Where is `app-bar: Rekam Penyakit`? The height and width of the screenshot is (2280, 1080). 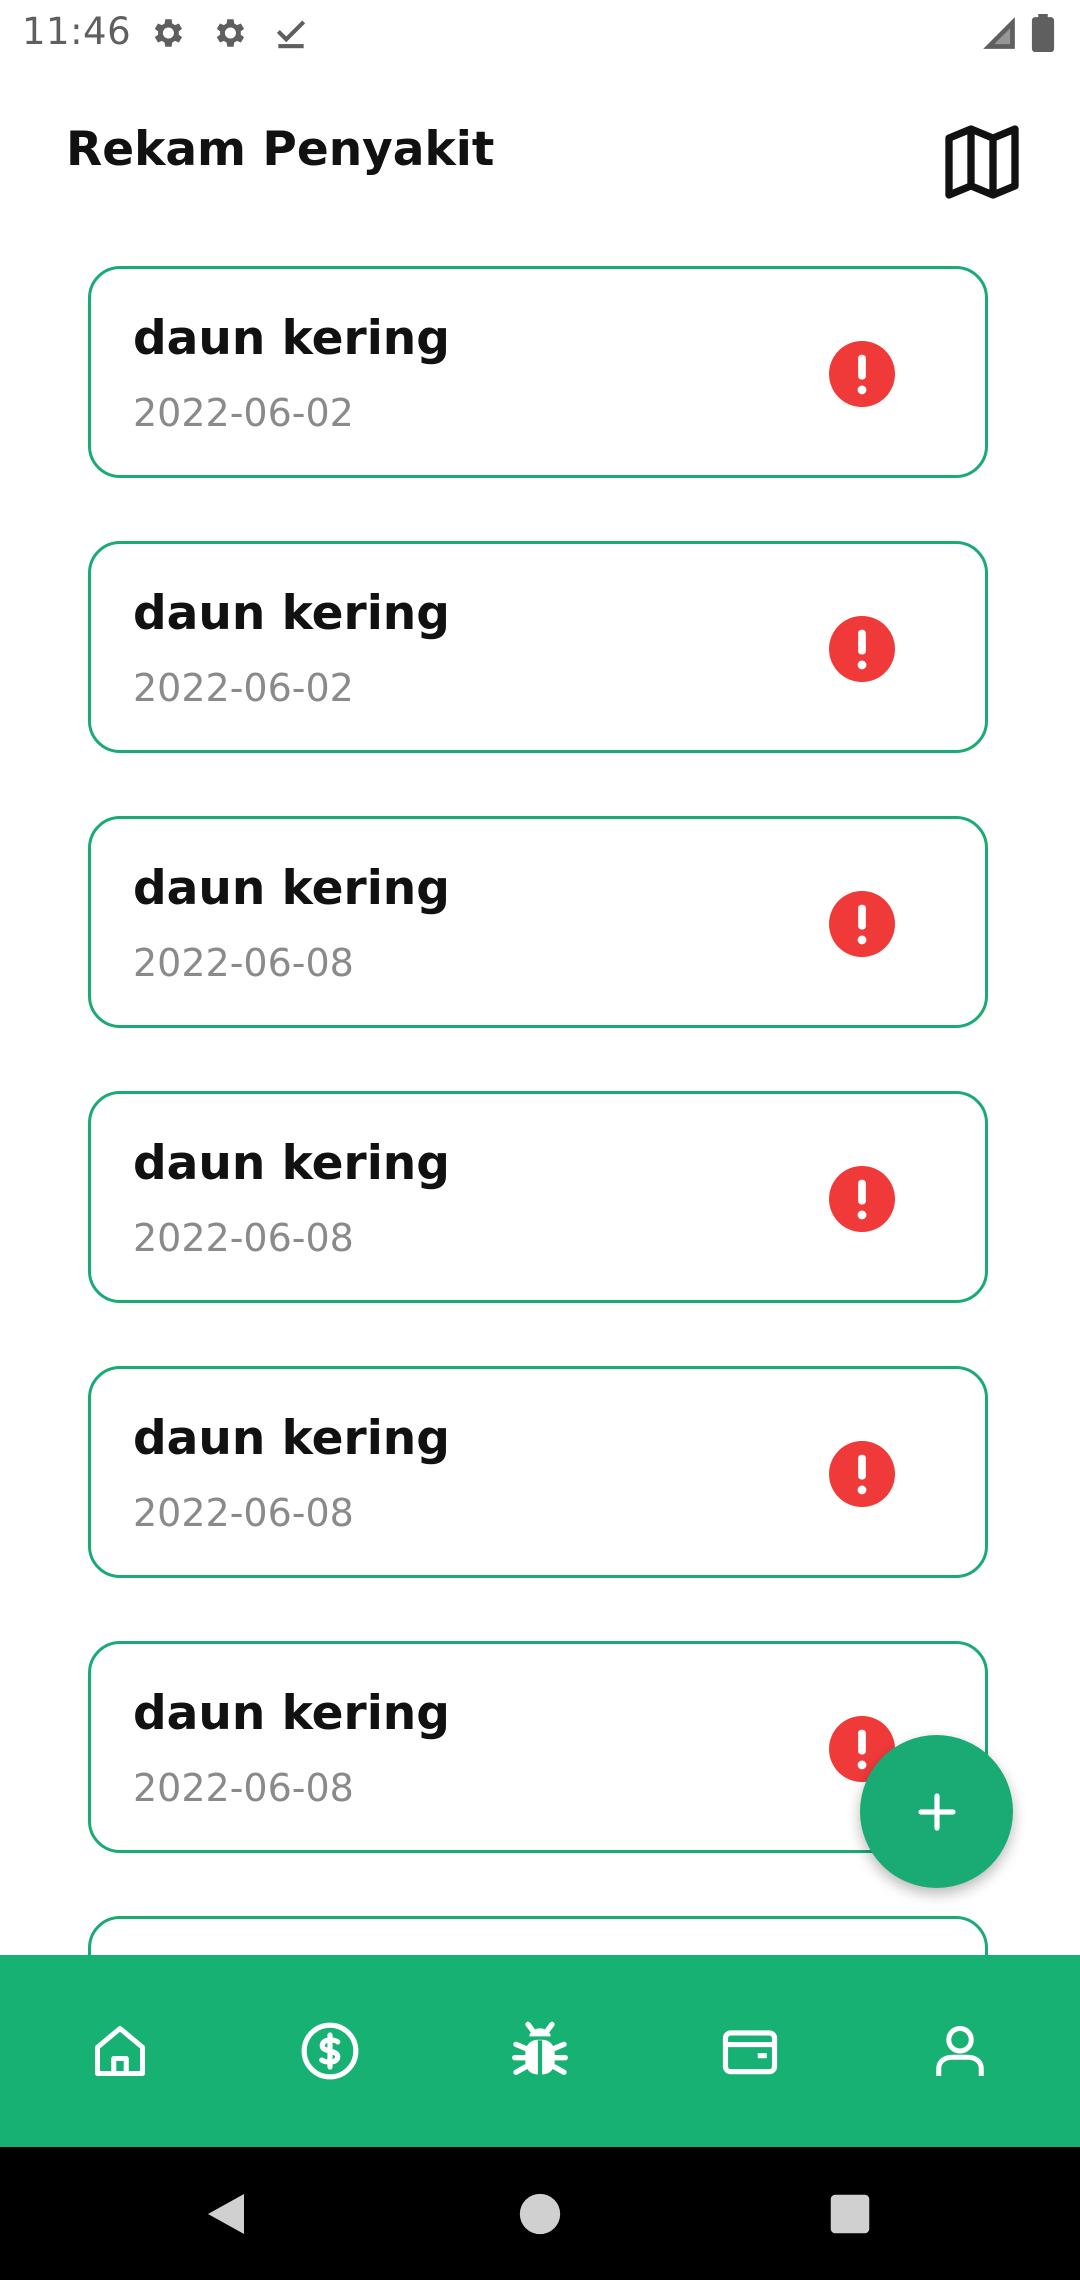
app-bar: Rekam Penyakit is located at coordinates (540, 151).